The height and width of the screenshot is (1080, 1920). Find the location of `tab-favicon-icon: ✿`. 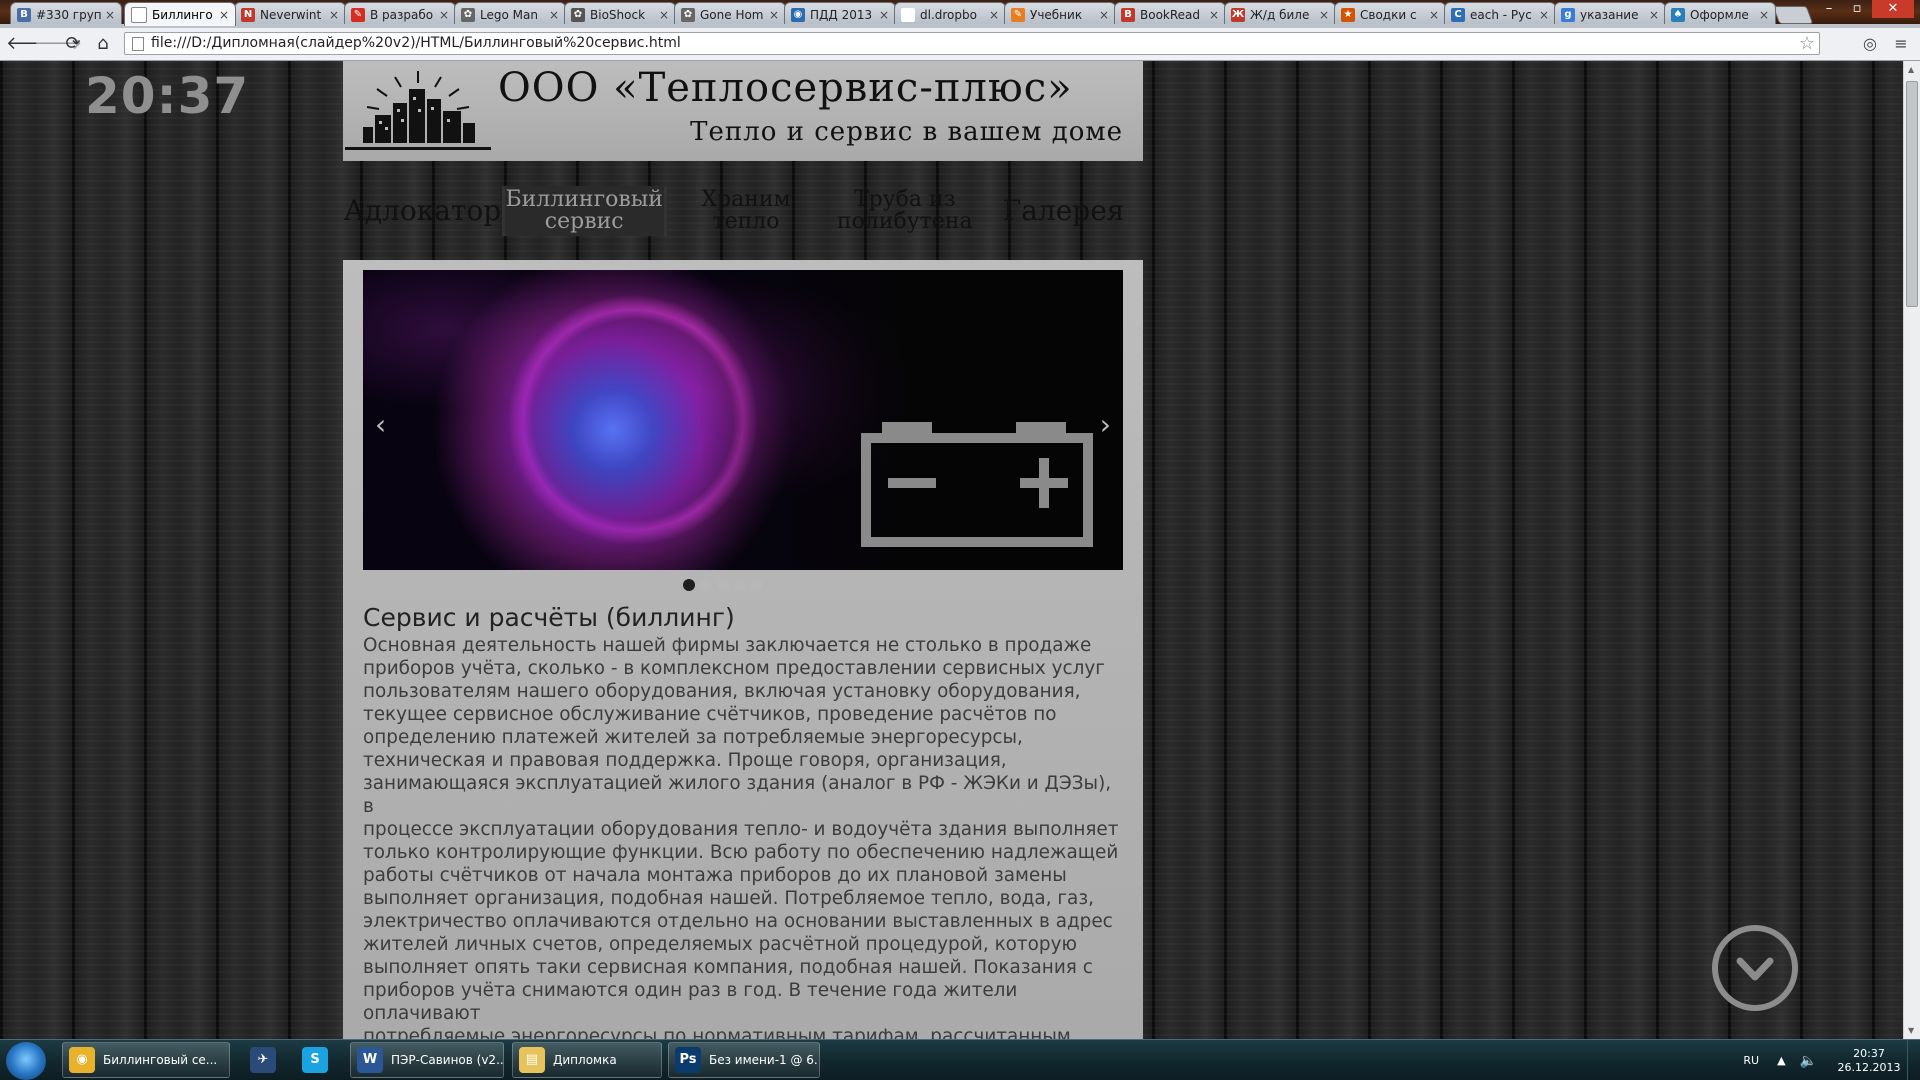

tab-favicon-icon: ✿ is located at coordinates (578, 14).